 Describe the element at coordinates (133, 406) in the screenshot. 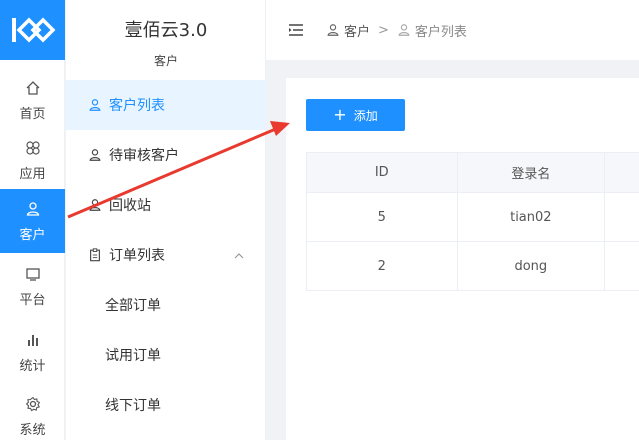

I see `sidebar-item-label: 线下订单` at that location.